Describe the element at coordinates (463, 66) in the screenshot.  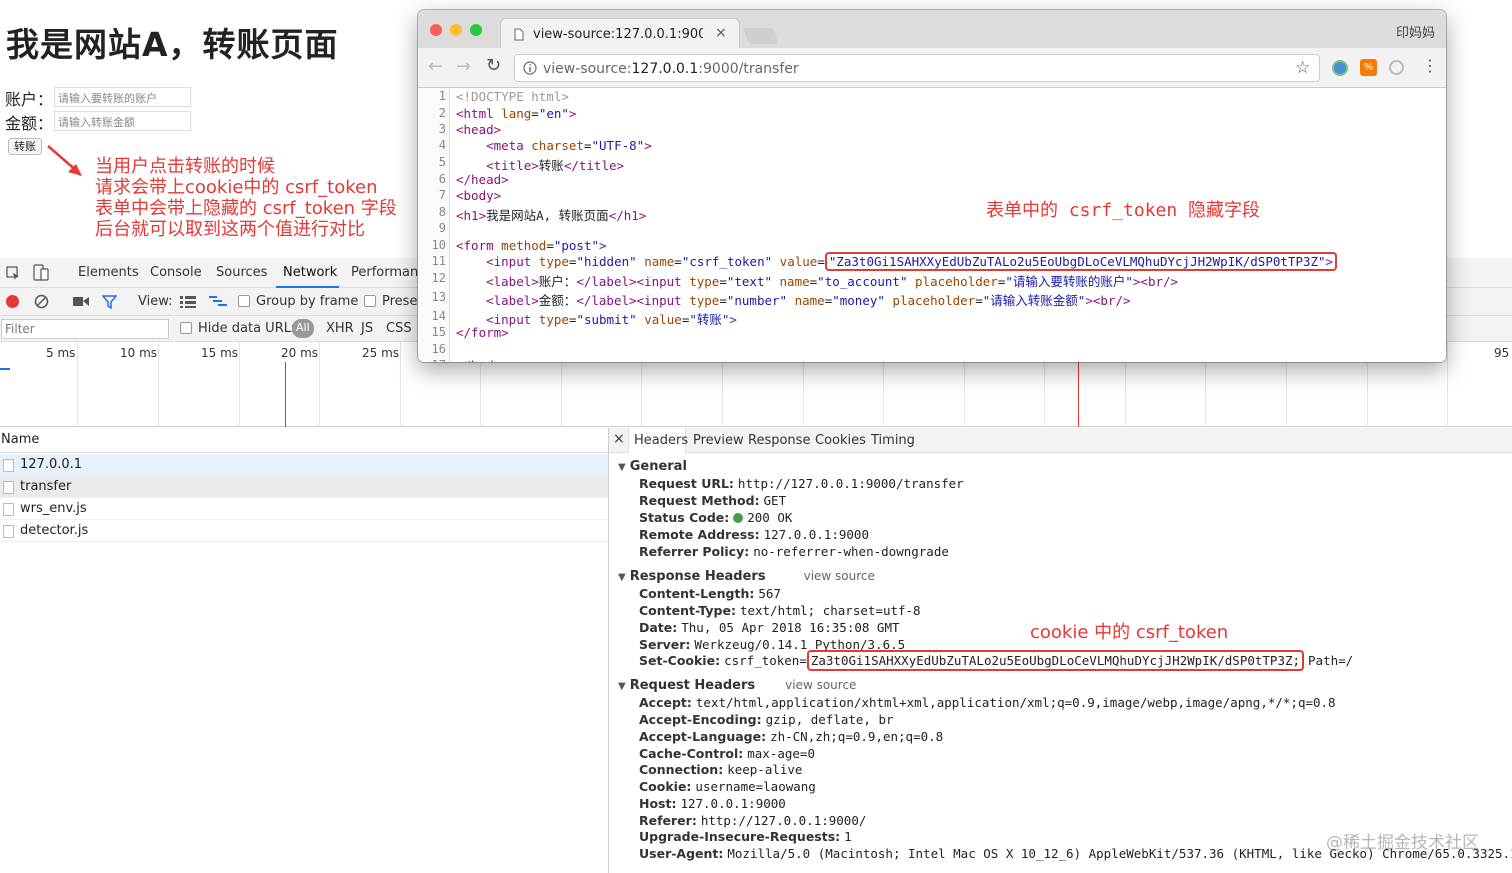
I see `forward-icon: →` at that location.